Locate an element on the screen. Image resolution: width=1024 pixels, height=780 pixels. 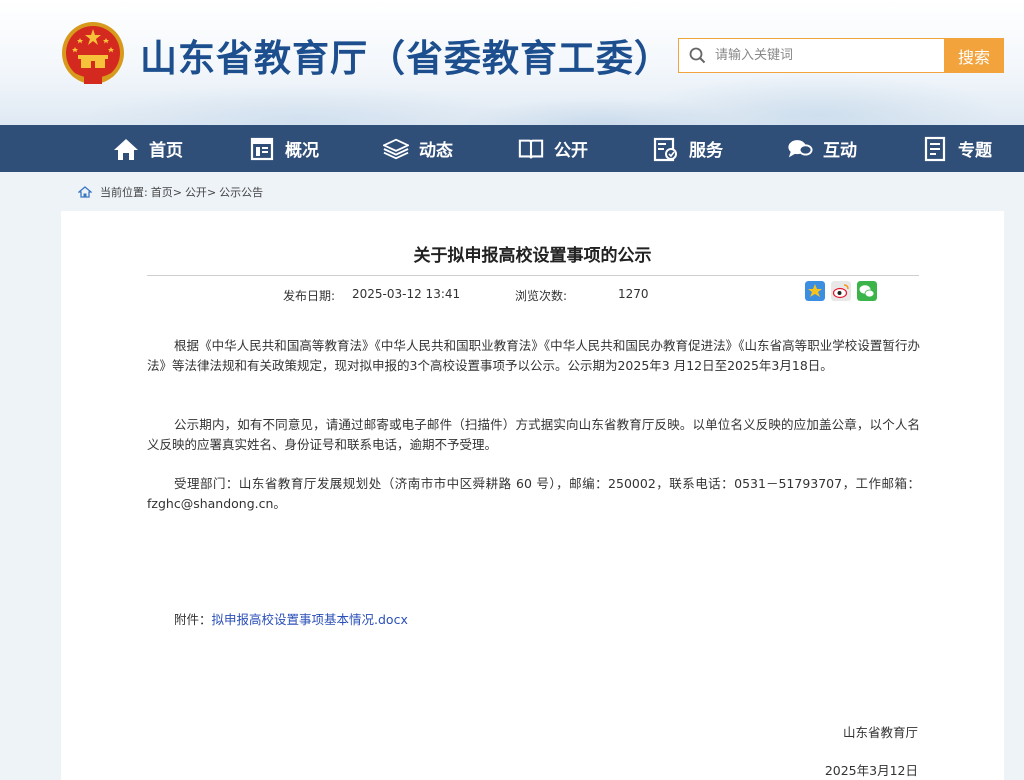
views-count: 1270 is located at coordinates (633, 294).